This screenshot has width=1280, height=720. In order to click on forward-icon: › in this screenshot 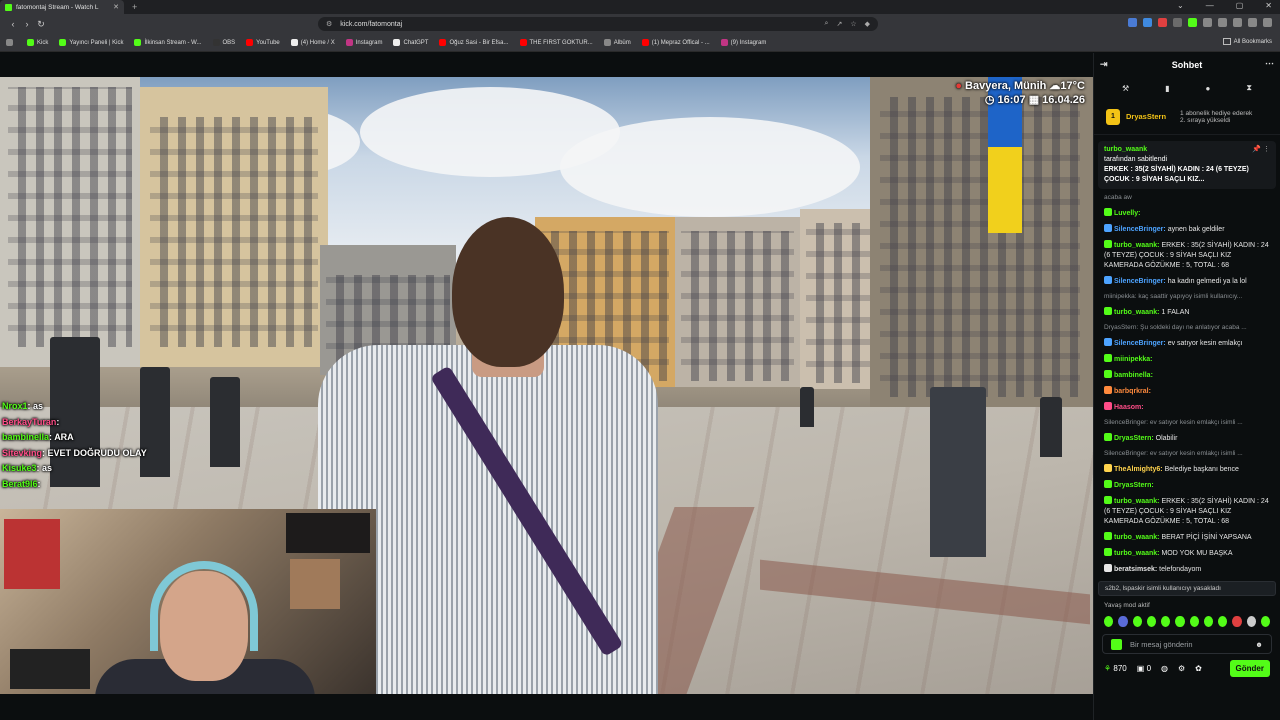, I will do `click(27, 24)`.